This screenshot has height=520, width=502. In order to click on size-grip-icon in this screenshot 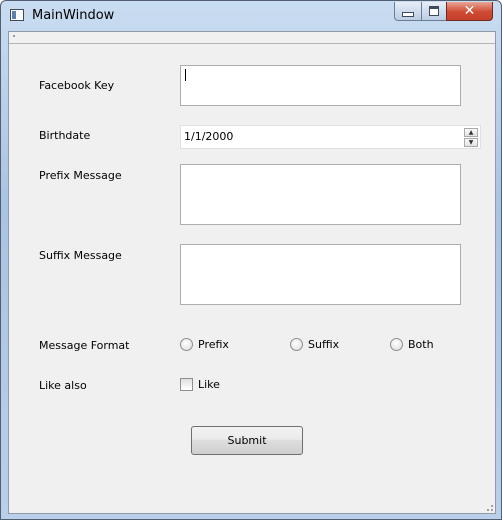, I will do `click(488, 506)`.